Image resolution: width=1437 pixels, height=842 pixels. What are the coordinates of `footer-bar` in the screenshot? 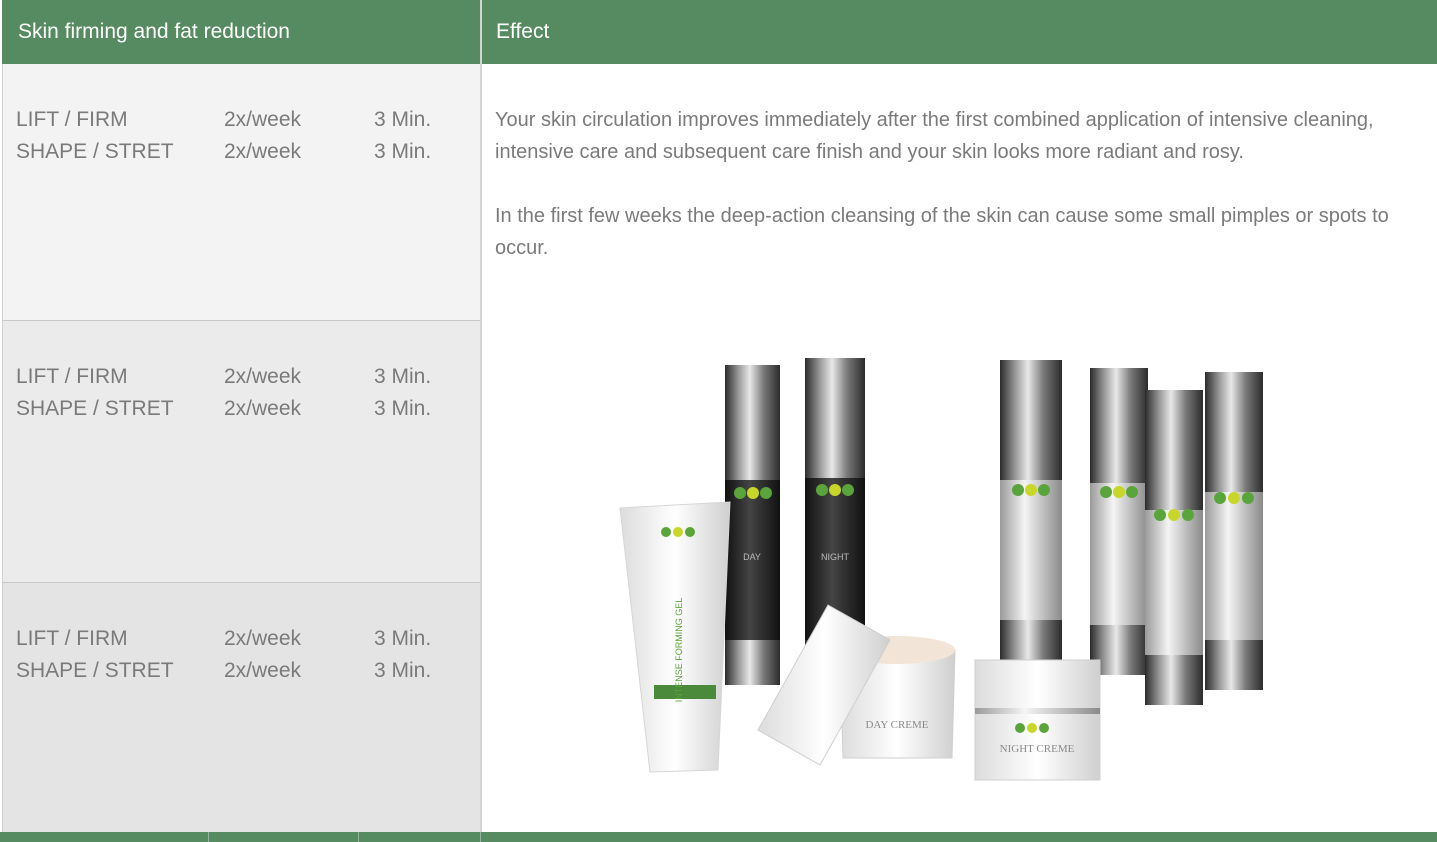 It's located at (718, 837).